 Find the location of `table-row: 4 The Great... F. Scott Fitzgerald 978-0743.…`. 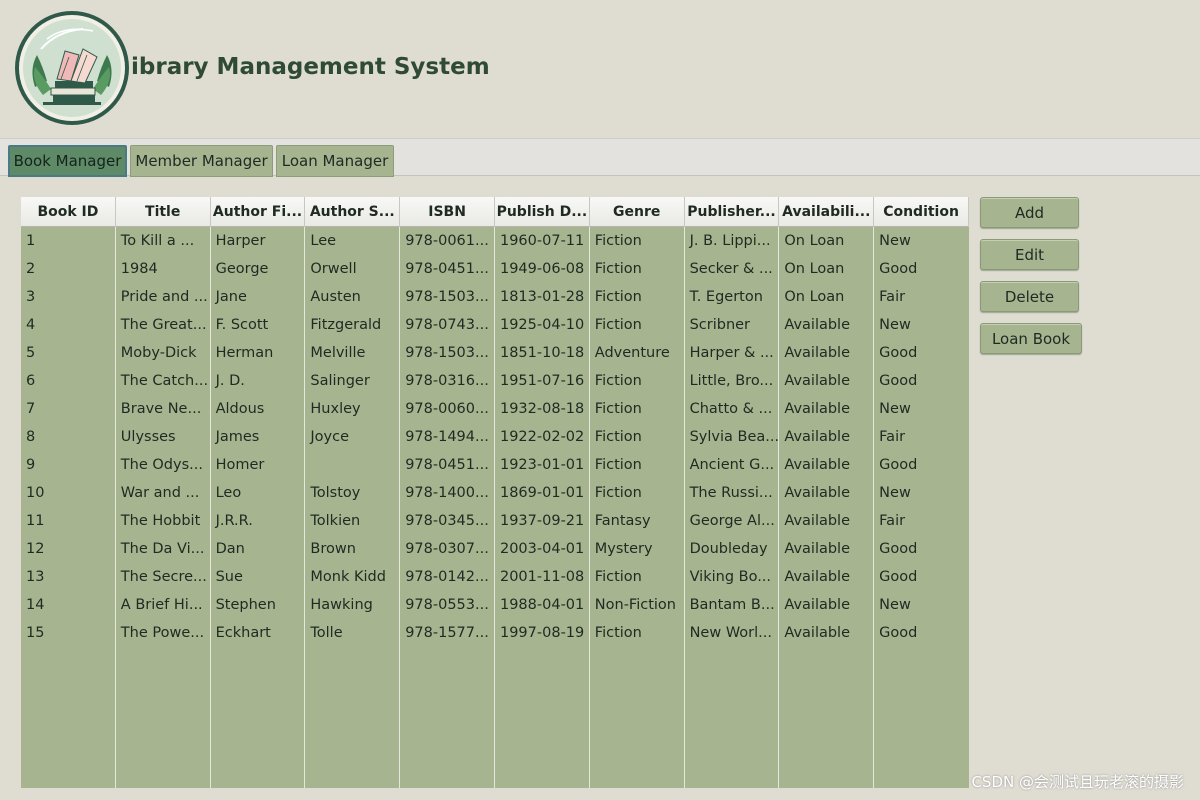

table-row: 4 The Great... F. Scott Fitzgerald 978-0743.… is located at coordinates (495, 325).